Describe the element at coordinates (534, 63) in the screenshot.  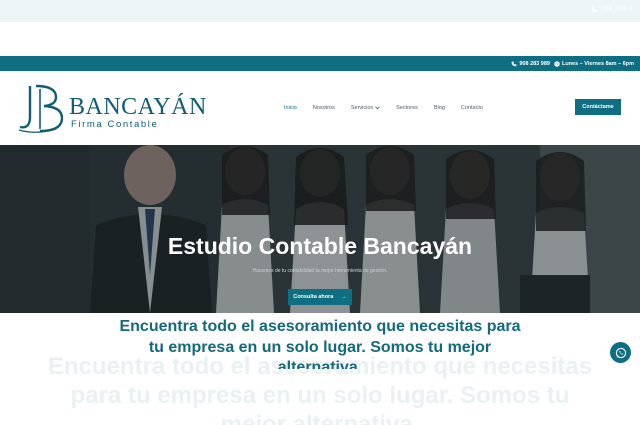
I see `topbar-phone-text: 908 283 989` at that location.